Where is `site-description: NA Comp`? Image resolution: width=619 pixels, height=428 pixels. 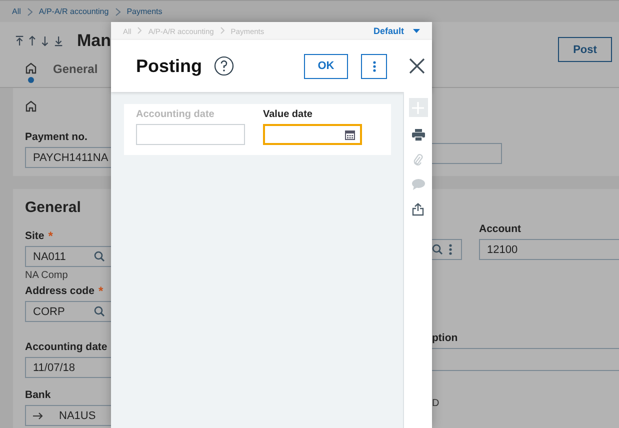 site-description: NA Comp is located at coordinates (46, 275).